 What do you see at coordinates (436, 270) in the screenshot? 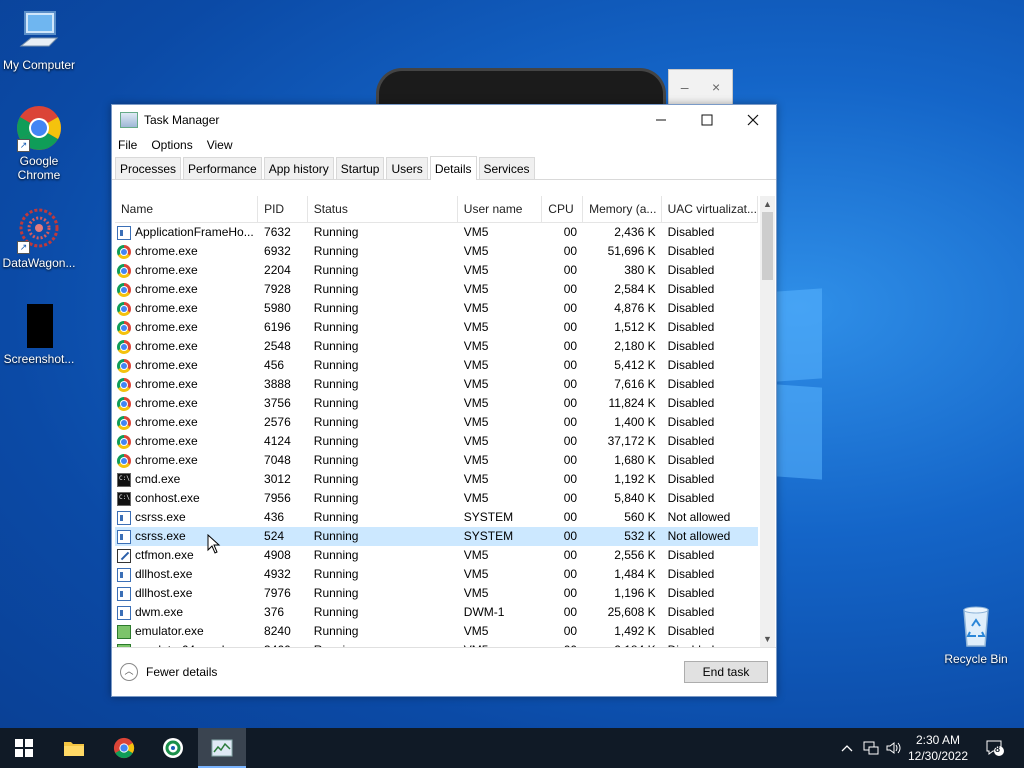
I see `table-row: chrome.exe 2204 Running VM5 00 380 K Disabled` at bounding box center [436, 270].